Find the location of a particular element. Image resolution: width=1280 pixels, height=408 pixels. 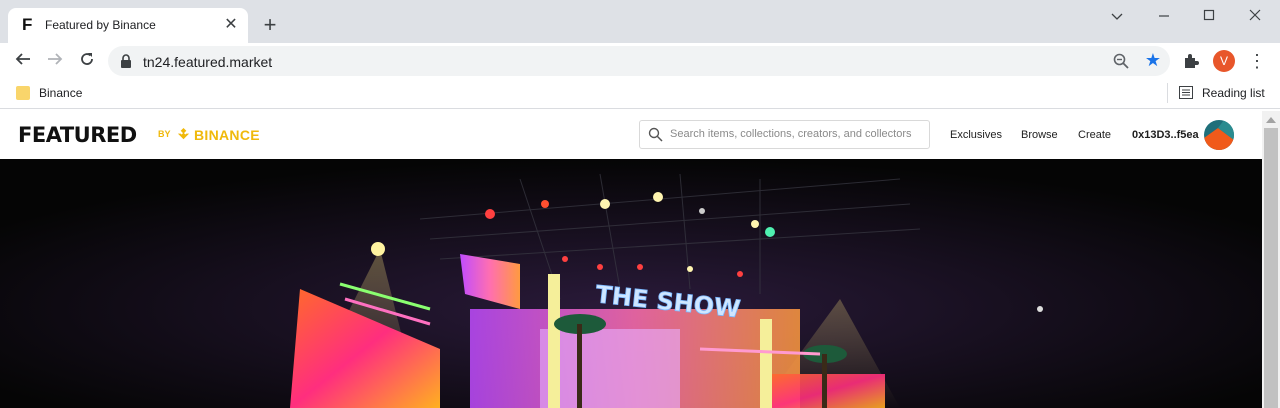

star-icon: ★ is located at coordinates (1153, 60).